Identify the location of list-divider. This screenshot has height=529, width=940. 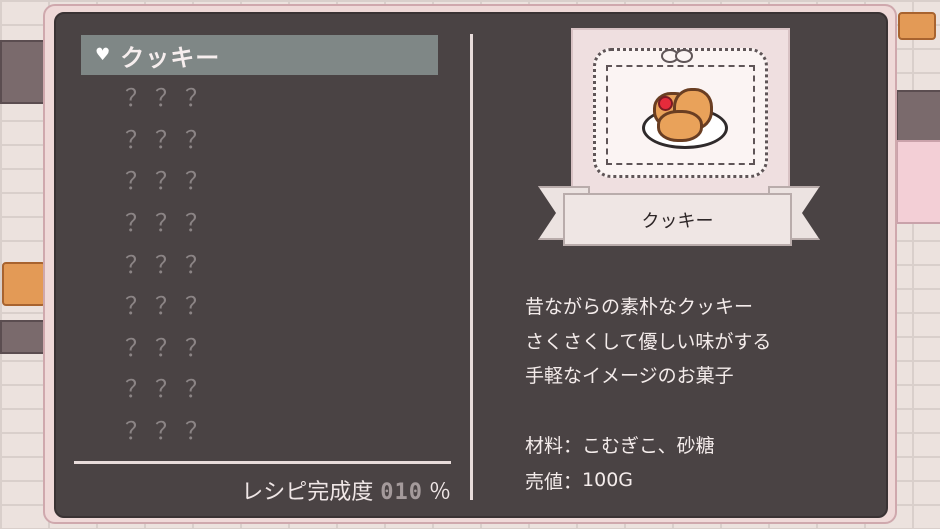
(262, 462).